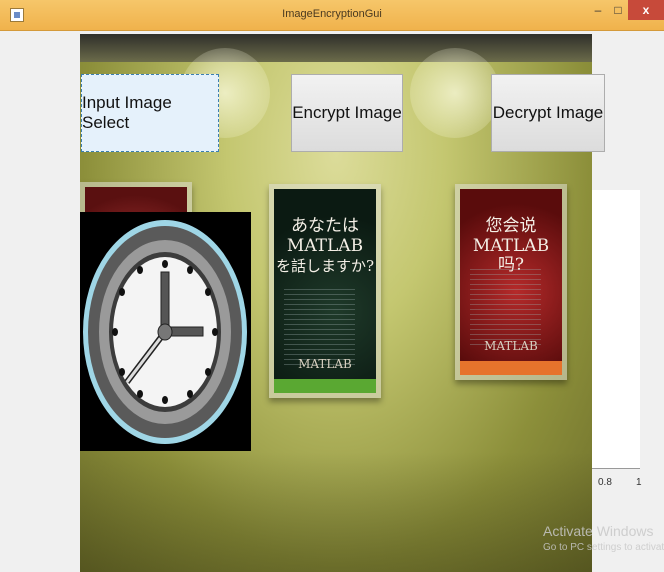 The height and width of the screenshot is (572, 664). Describe the element at coordinates (603, 547) in the screenshot. I see `activate-windows-subtitle: Go to PC settings to activate W` at that location.